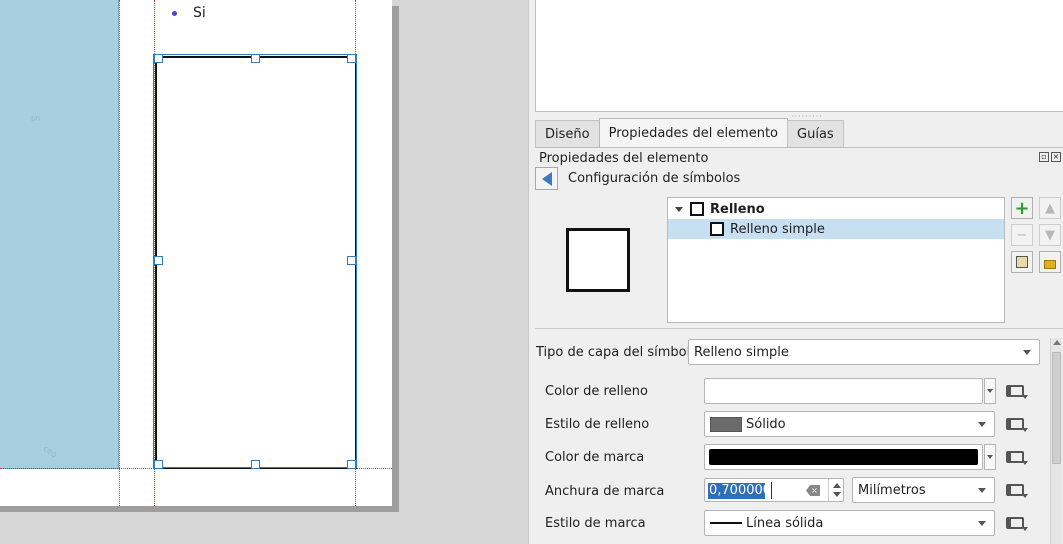 This screenshot has height=544, width=1063. I want to click on tab-guias: Guías, so click(815, 134).